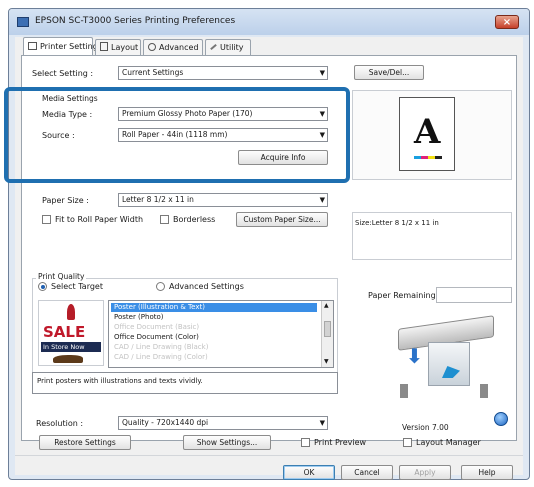 The width and height of the screenshot is (534, 487). I want to click on paper-size-info: Size:Letter 8 1/2 x 11 in, so click(397, 223).